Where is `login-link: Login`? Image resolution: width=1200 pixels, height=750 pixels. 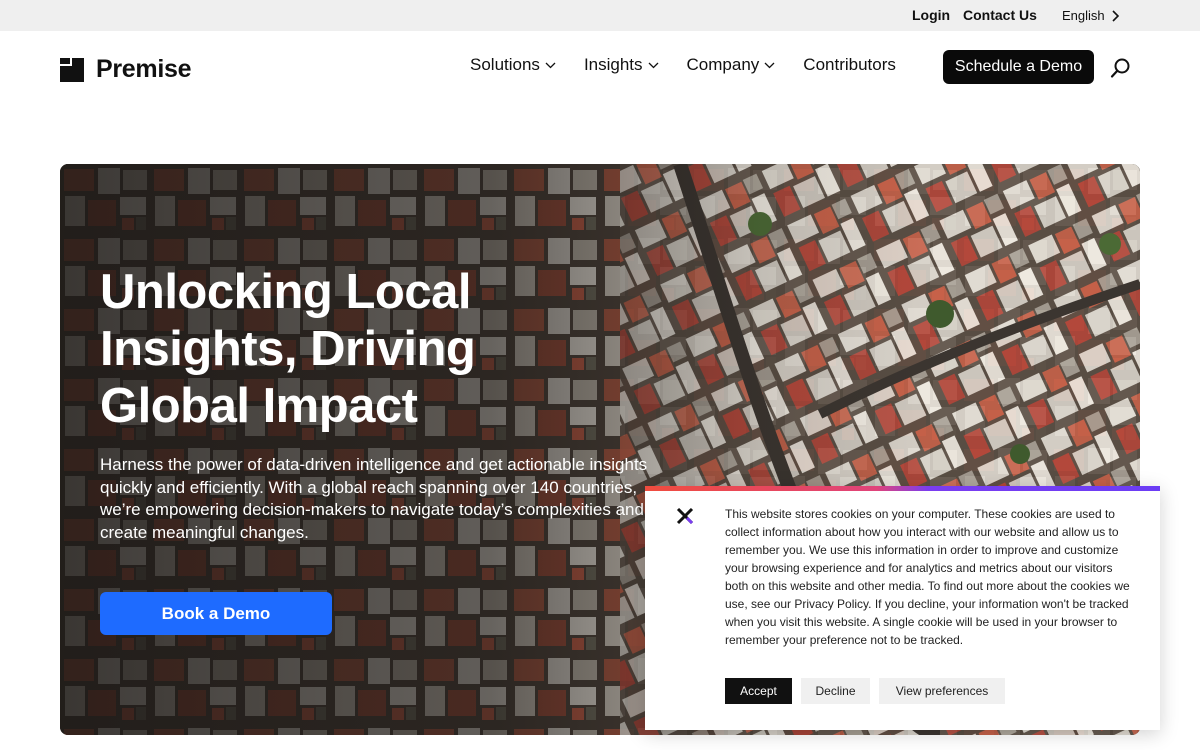
login-link: Login is located at coordinates (931, 15).